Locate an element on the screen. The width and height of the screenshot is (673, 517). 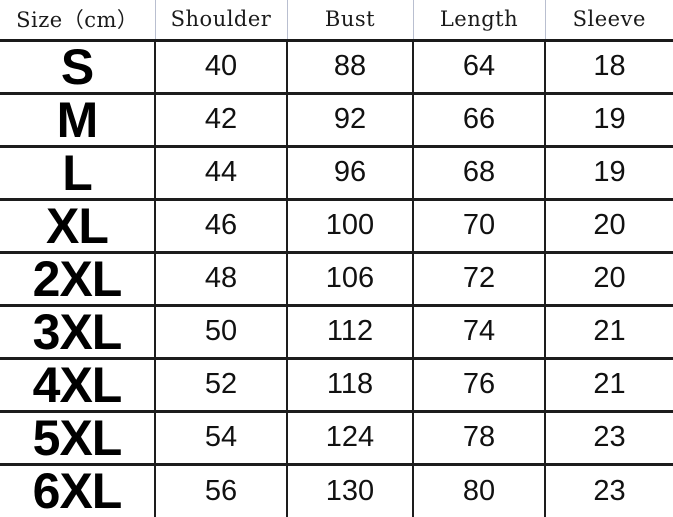
measurement-value: 50 is located at coordinates (221, 331).